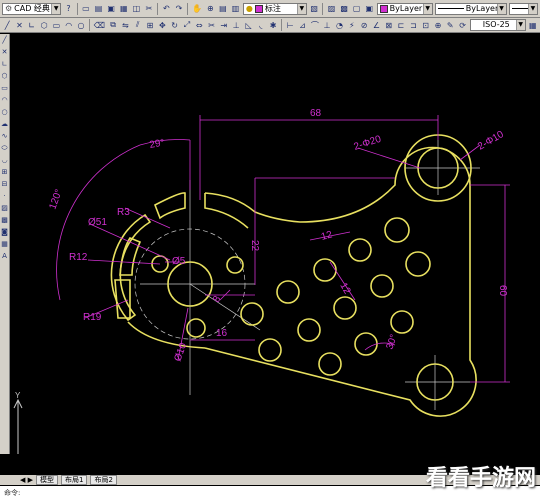 The image size is (540, 500). What do you see at coordinates (302, 25) in the screenshot?
I see `dim-aligned-icon: ⊿` at bounding box center [302, 25].